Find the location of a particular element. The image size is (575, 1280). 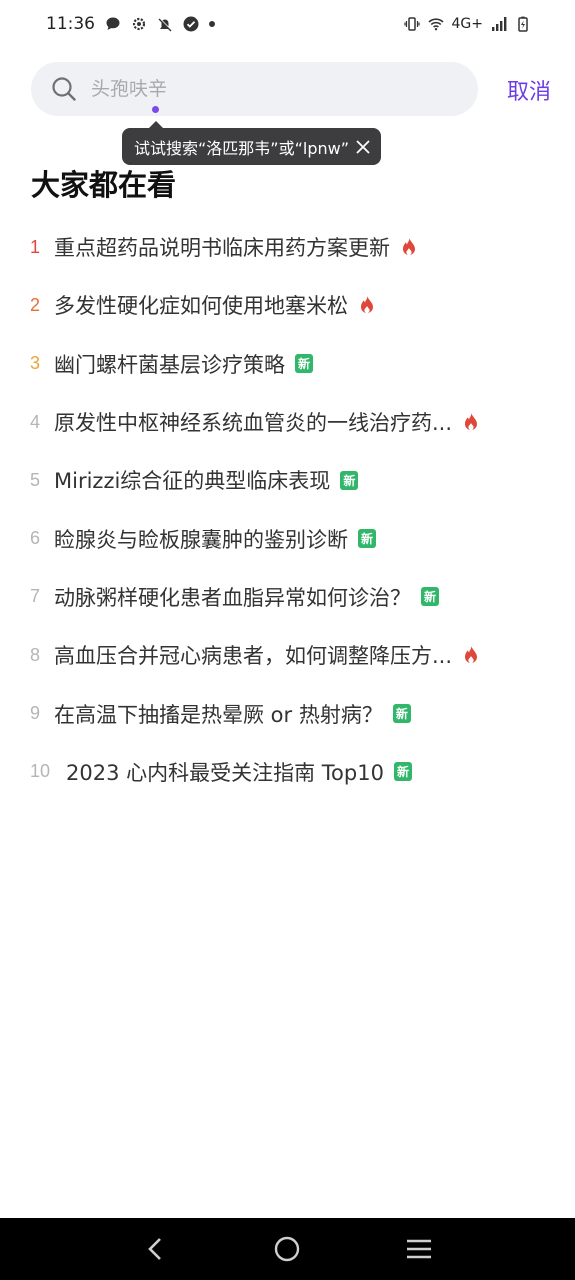

list-item: 1 重点超药品说明书临床用药方案更新 is located at coordinates (290, 247).